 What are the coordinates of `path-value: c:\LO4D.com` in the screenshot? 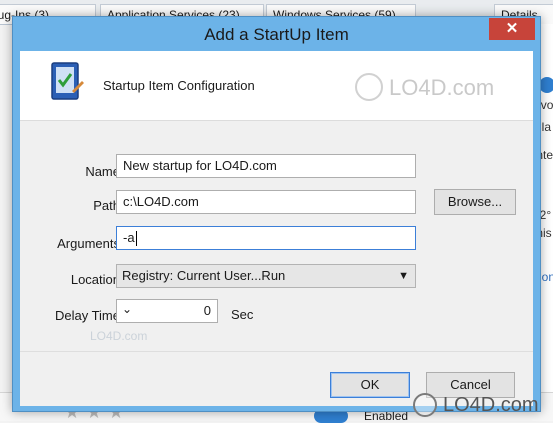 It's located at (161, 201).